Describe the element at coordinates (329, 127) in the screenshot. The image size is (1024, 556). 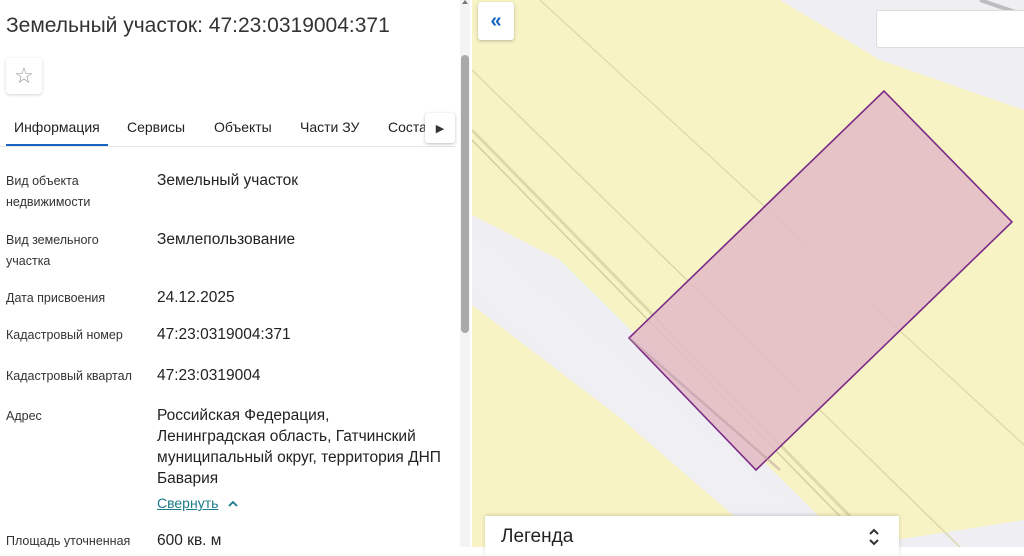
I see `tab-parts: Части ЗУ` at that location.